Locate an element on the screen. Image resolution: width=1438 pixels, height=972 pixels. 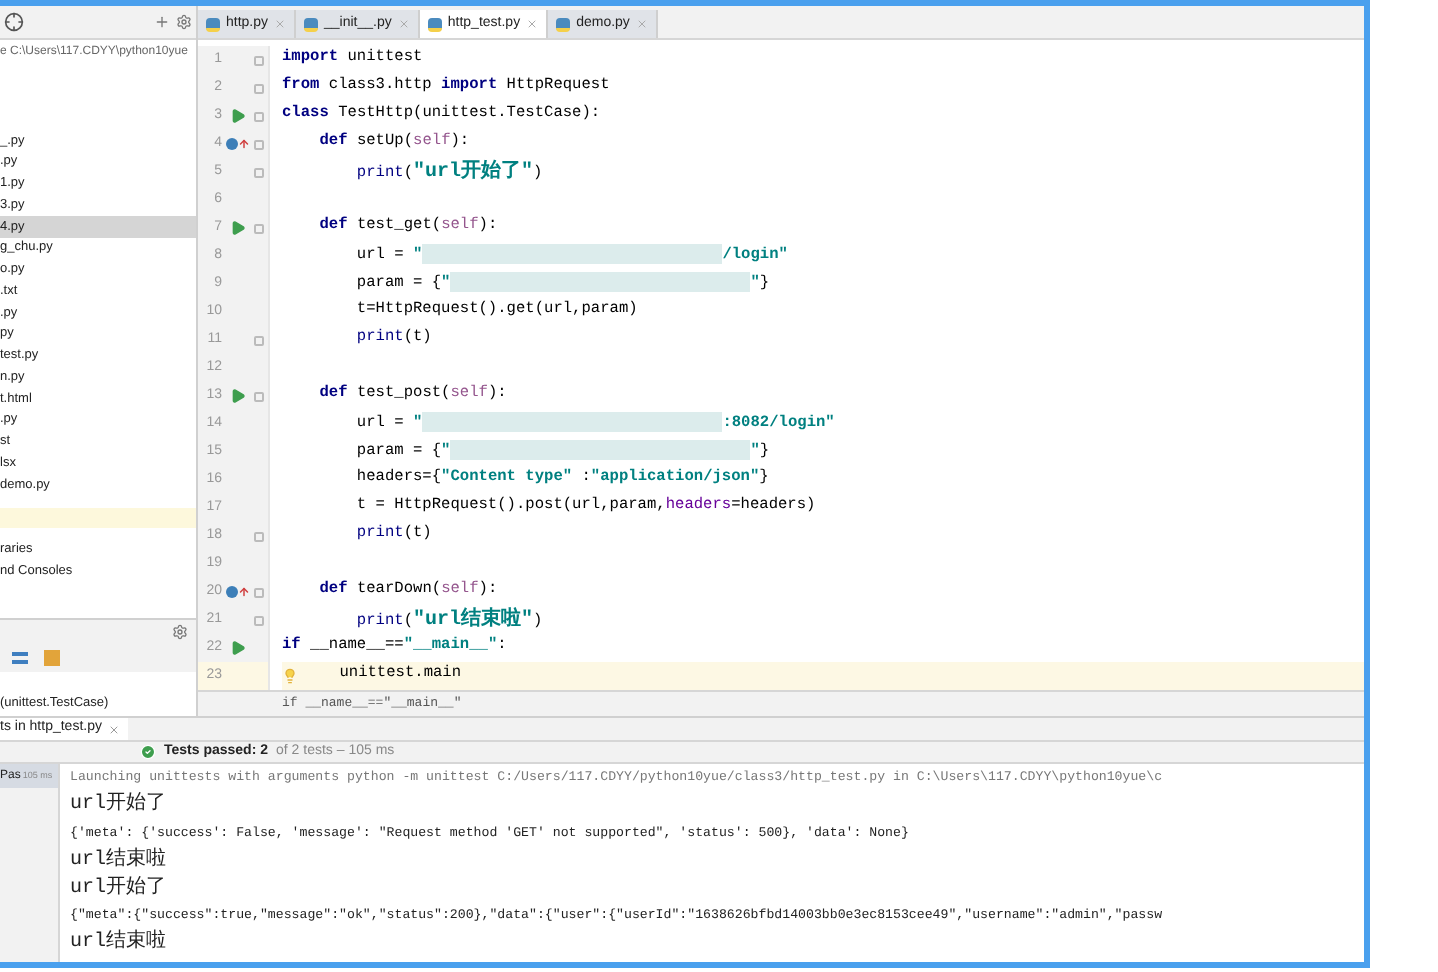
add-icon is located at coordinates (162, 22).